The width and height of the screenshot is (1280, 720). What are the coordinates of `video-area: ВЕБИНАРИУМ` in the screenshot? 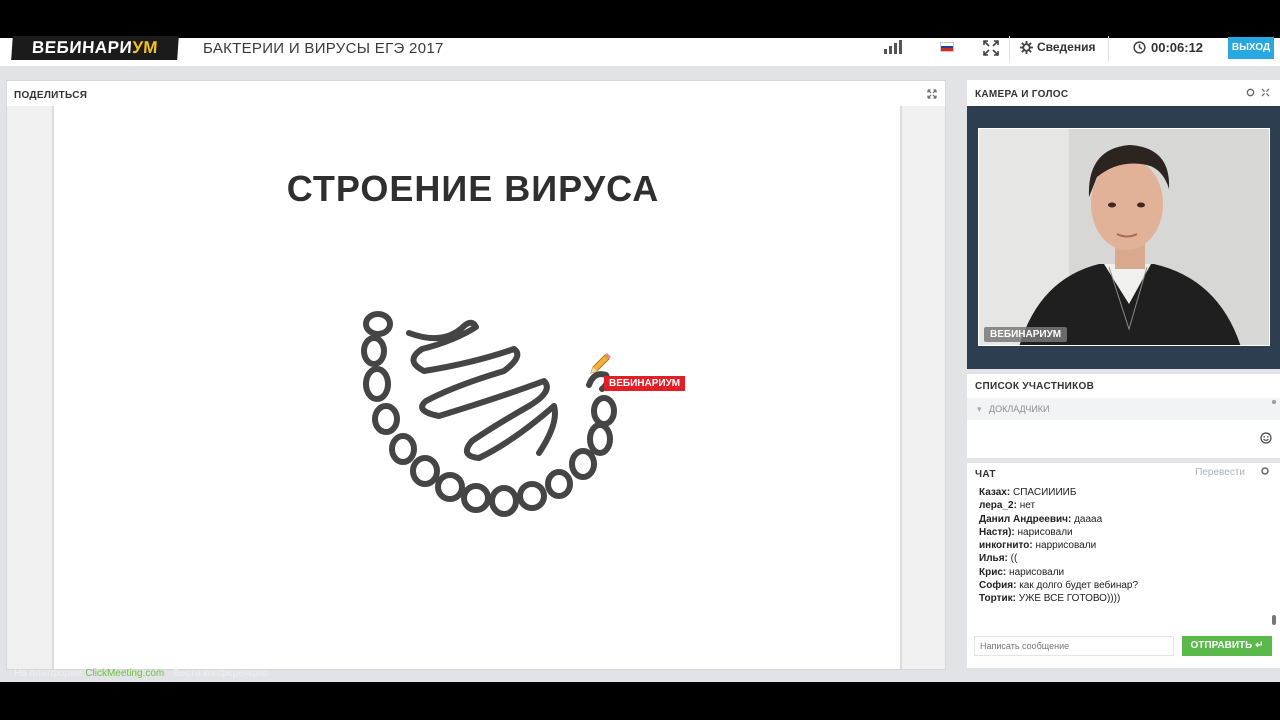 It's located at (1123, 237).